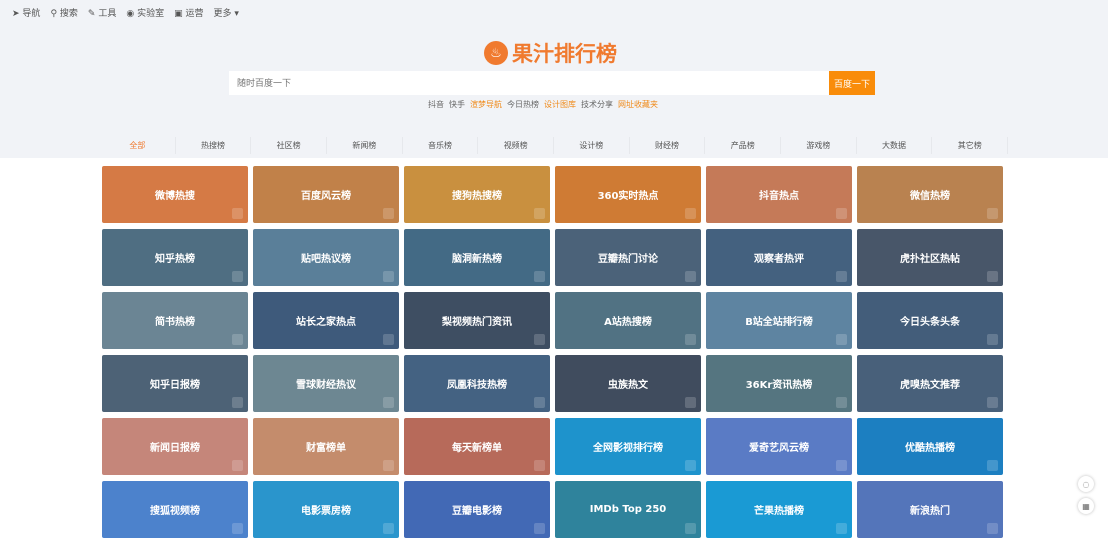 The width and height of the screenshot is (1108, 538). What do you see at coordinates (477, 320) in the screenshot?
I see `ranking-tile: 梨视频热门资讯` at bounding box center [477, 320].